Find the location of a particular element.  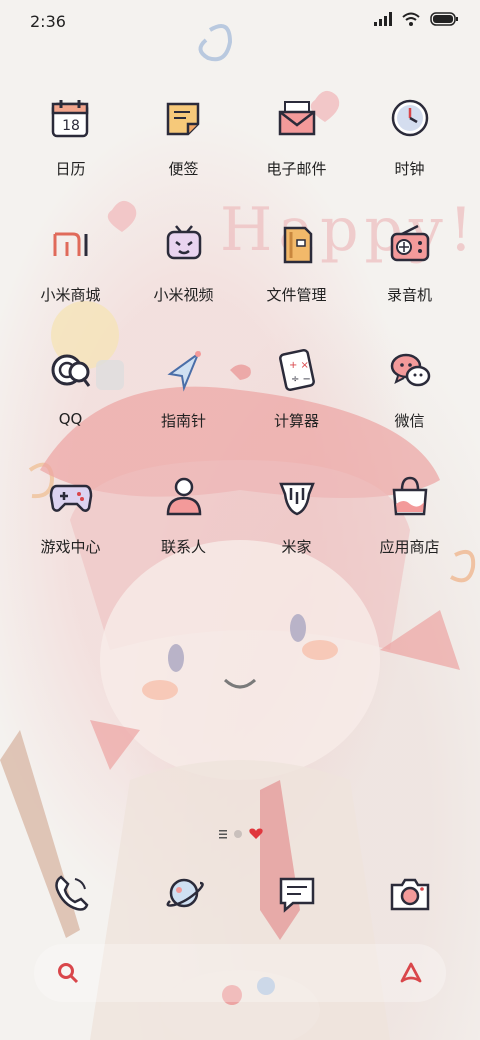

qq-icon is located at coordinates (70, 370).